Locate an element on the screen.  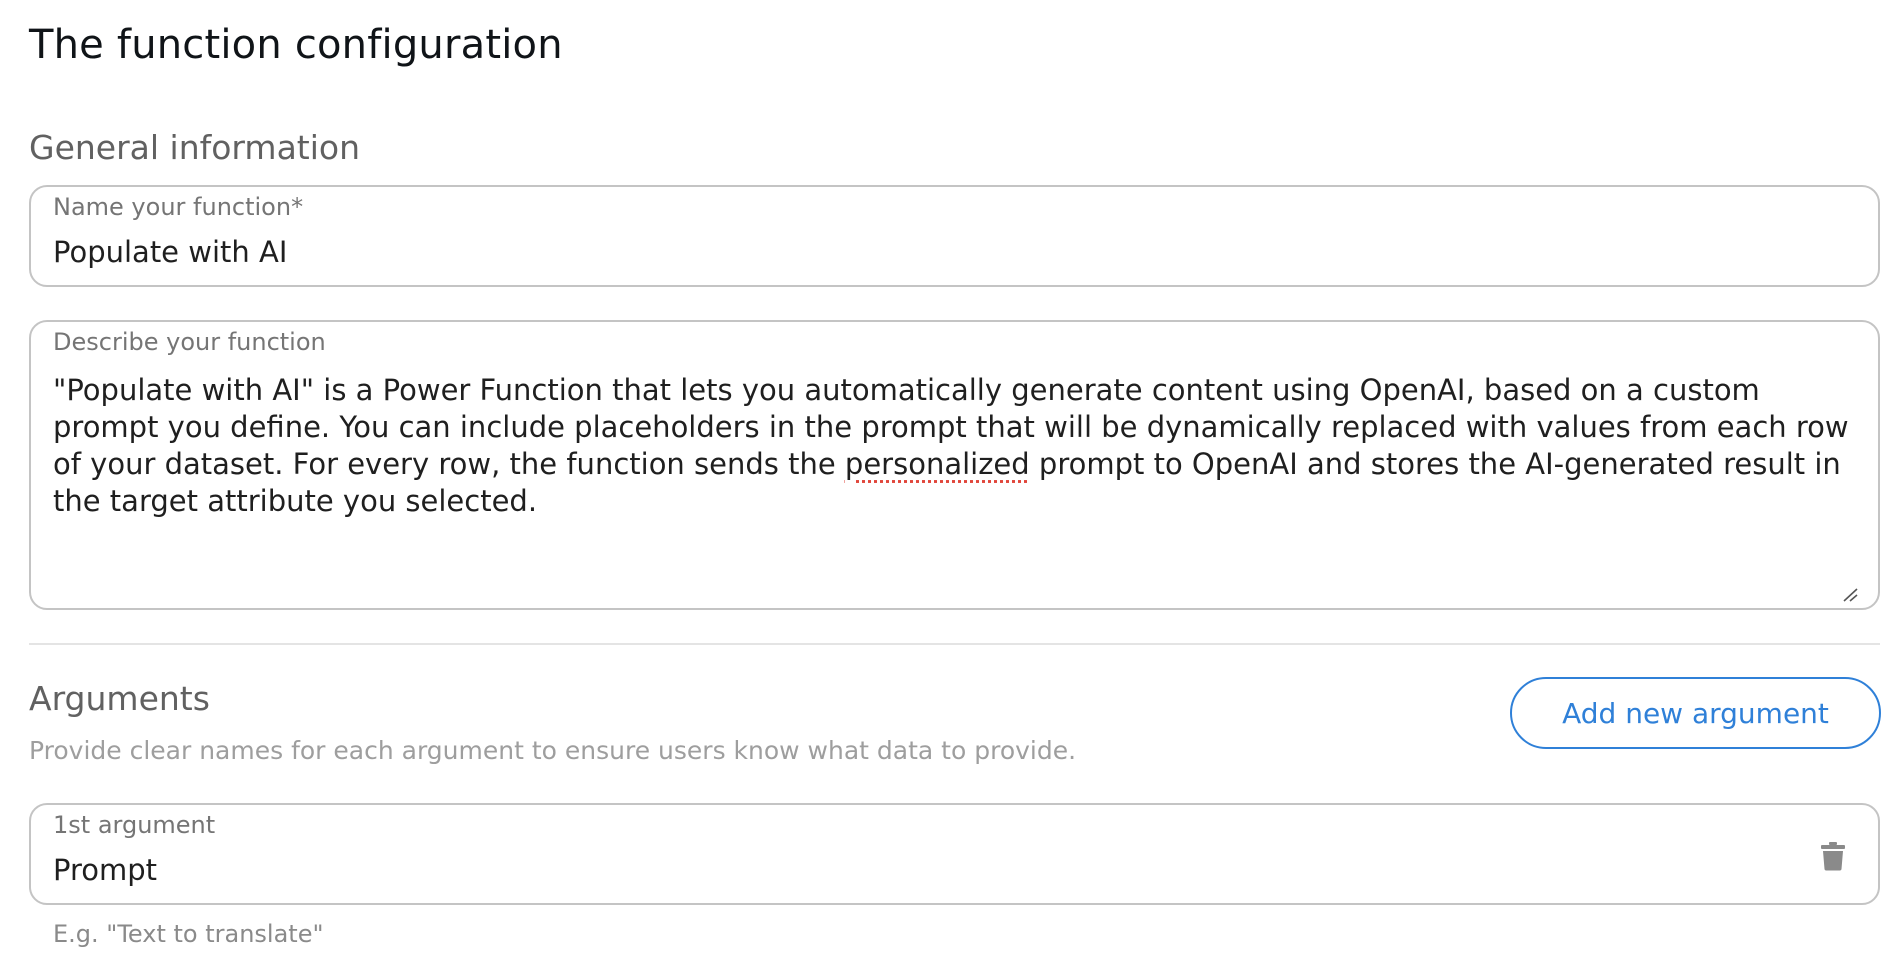
add-new-argument-button: Add new argument is located at coordinates (1695, 713).